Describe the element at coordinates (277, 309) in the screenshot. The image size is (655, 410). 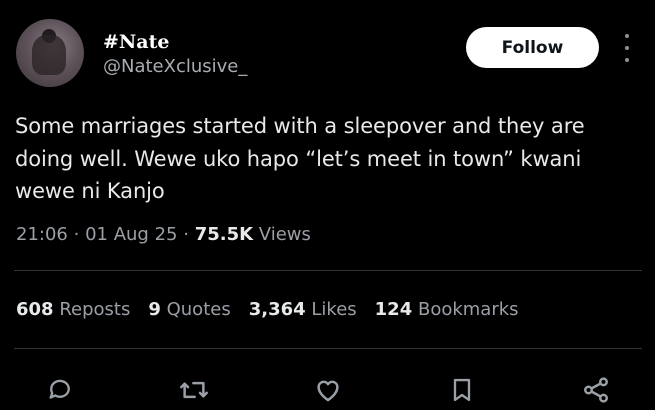
I see `likes-count: 3,364` at that location.